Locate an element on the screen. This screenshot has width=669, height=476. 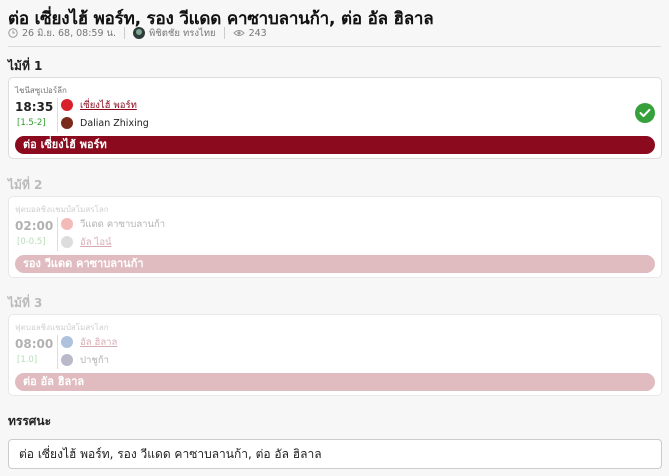
wydad-casablanca-logo-icon is located at coordinates (67, 224).